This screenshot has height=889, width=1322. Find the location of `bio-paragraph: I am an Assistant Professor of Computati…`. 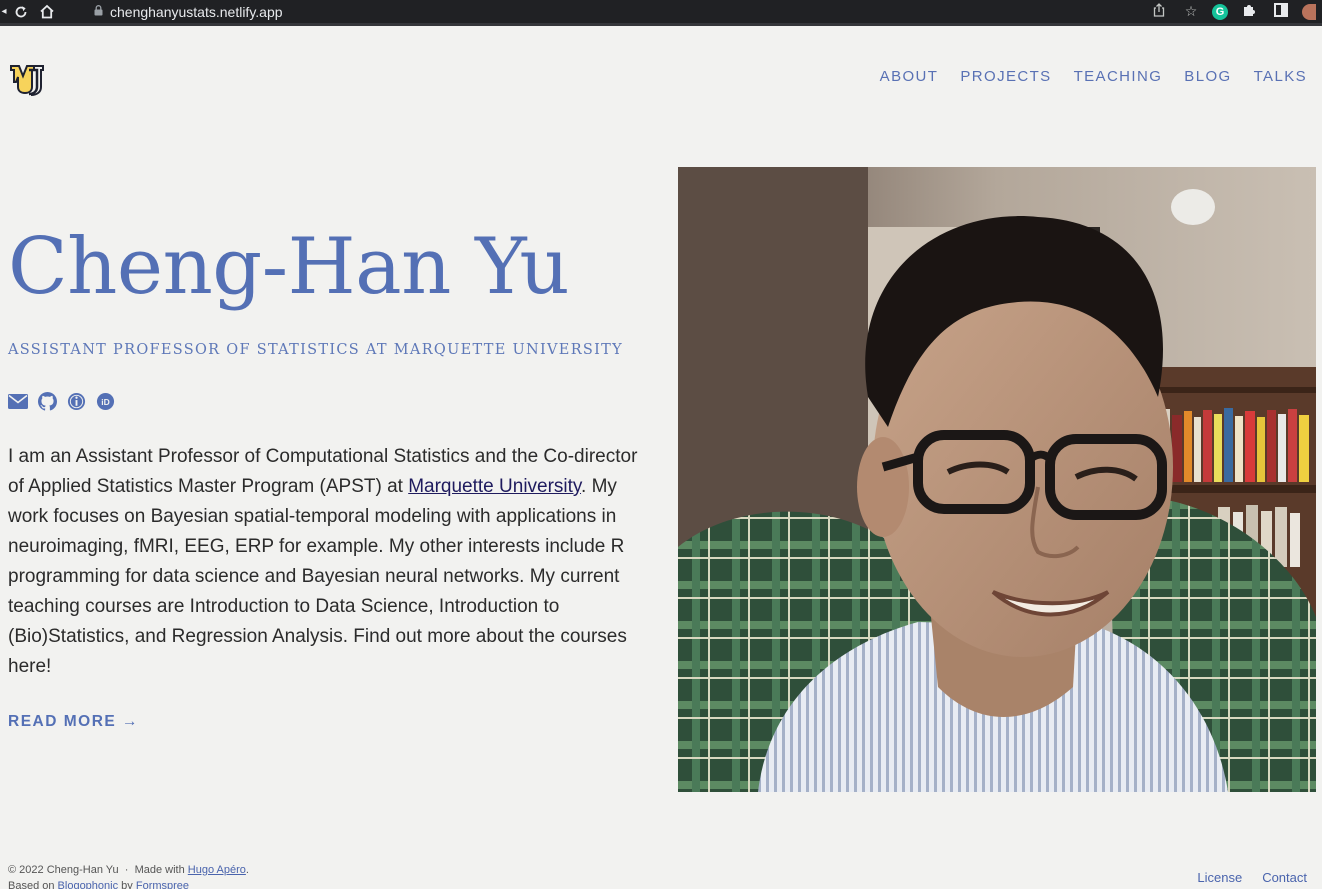

bio-paragraph: I am an Assistant Professor of Computati… is located at coordinates (332, 562).